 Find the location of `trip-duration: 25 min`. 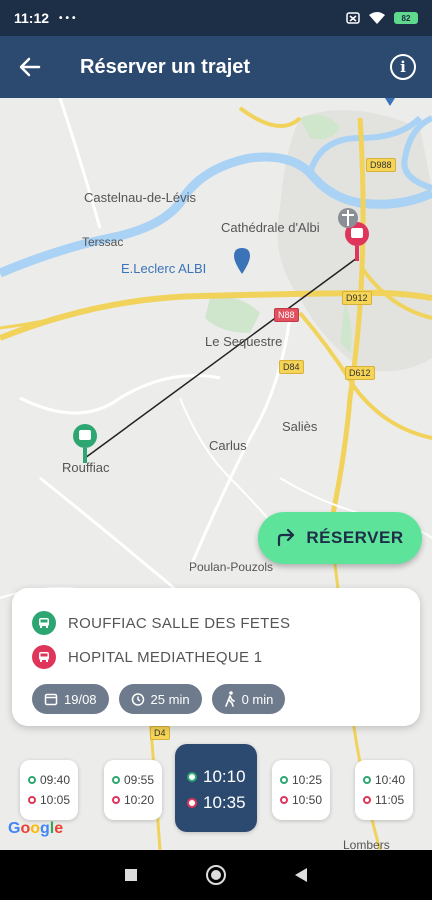

trip-duration: 25 min is located at coordinates (170, 699).